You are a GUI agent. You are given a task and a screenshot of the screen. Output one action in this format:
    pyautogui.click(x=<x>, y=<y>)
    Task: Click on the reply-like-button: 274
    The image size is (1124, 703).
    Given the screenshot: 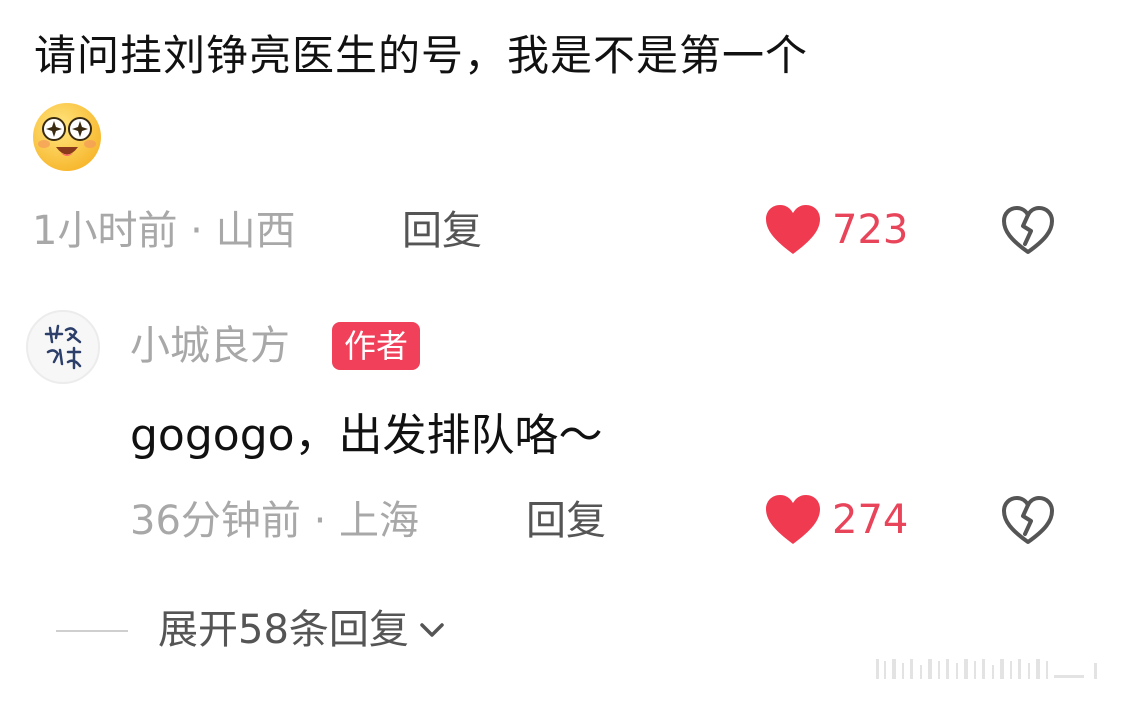 What is the action you would take?
    pyautogui.click(x=836, y=520)
    